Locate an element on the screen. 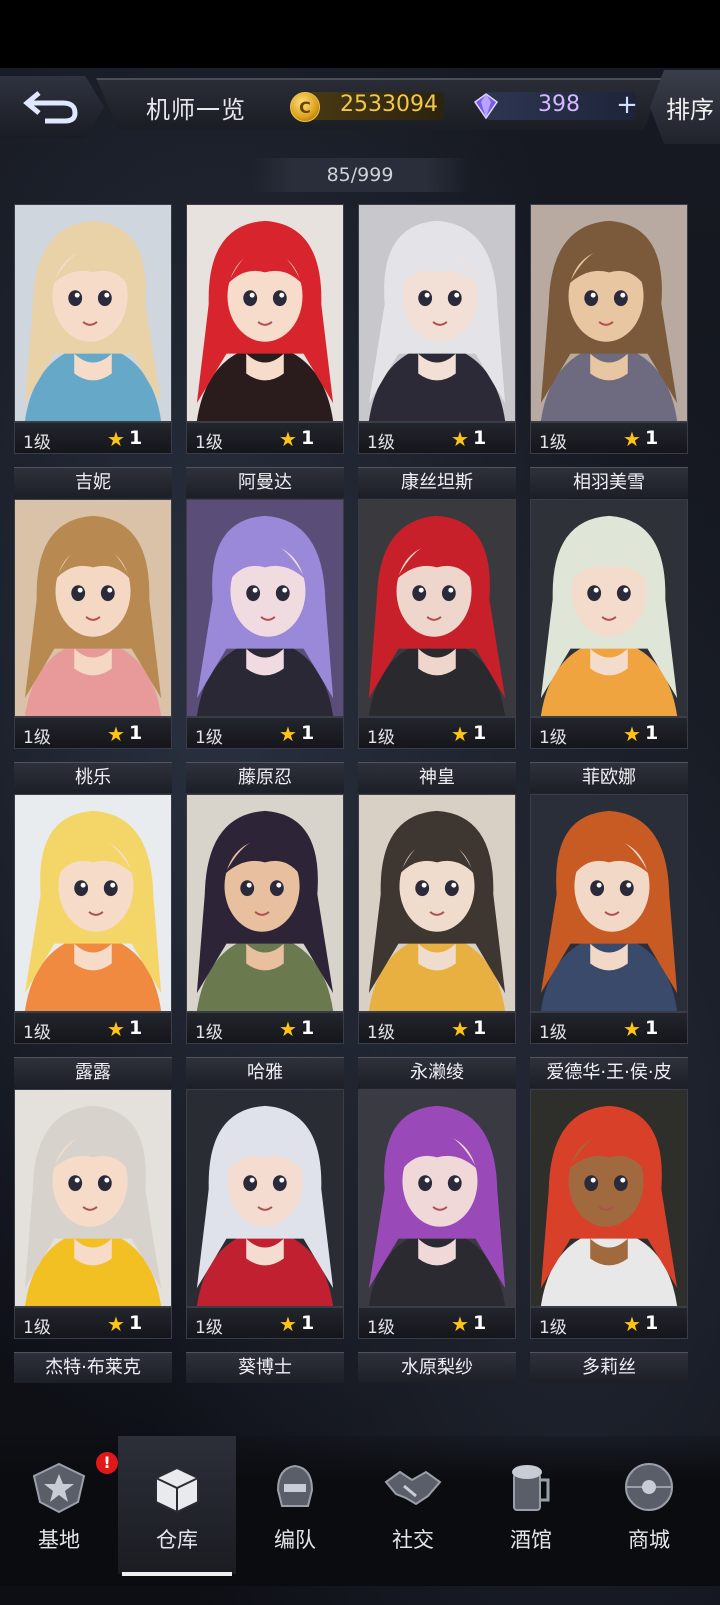  character-card: 藤原忍 1级 ★ 1 is located at coordinates (265, 903).